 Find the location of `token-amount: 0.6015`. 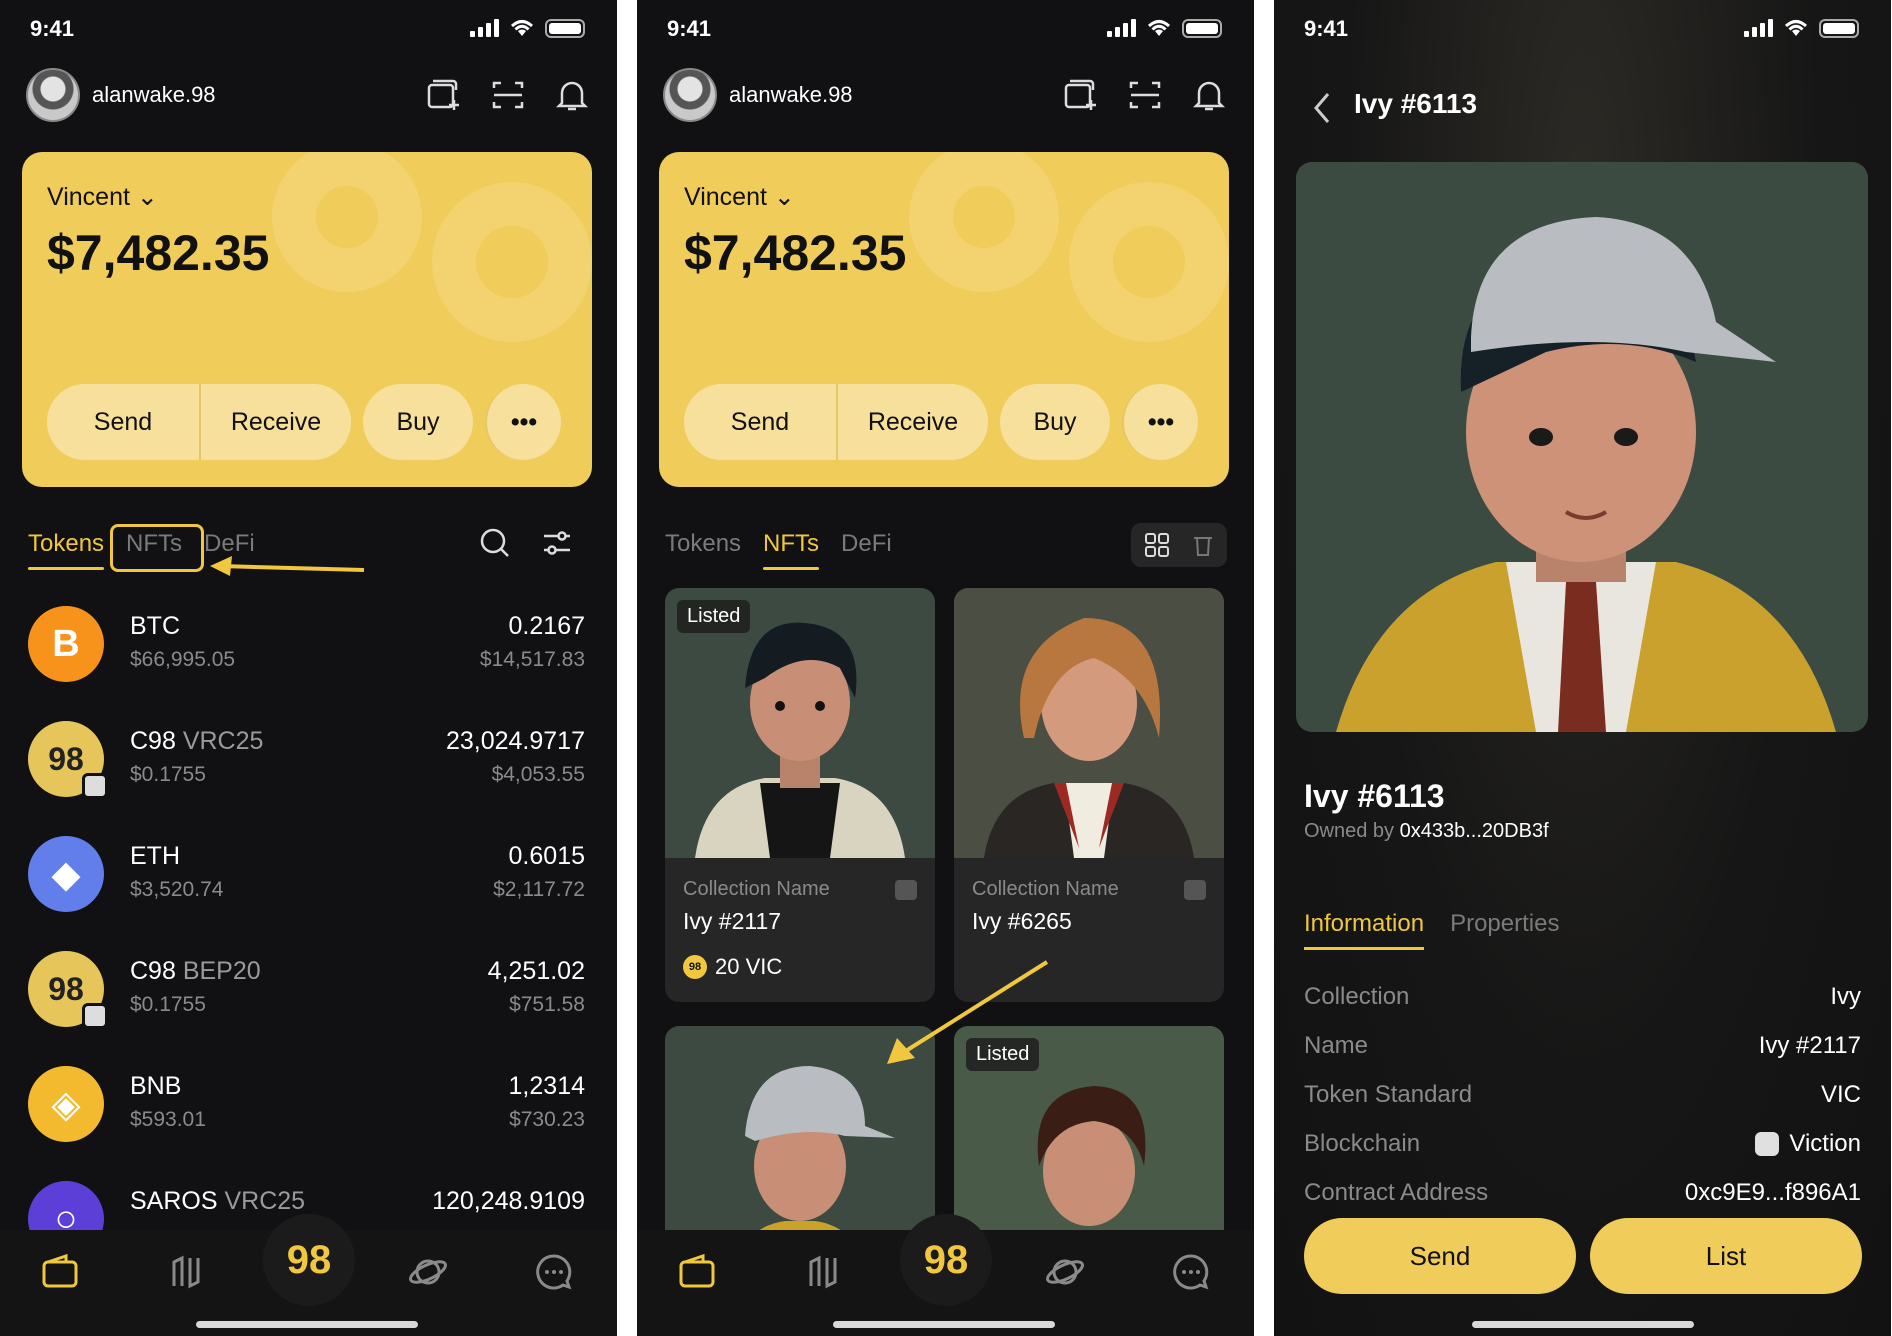

token-amount: 0.6015 is located at coordinates (546, 856).